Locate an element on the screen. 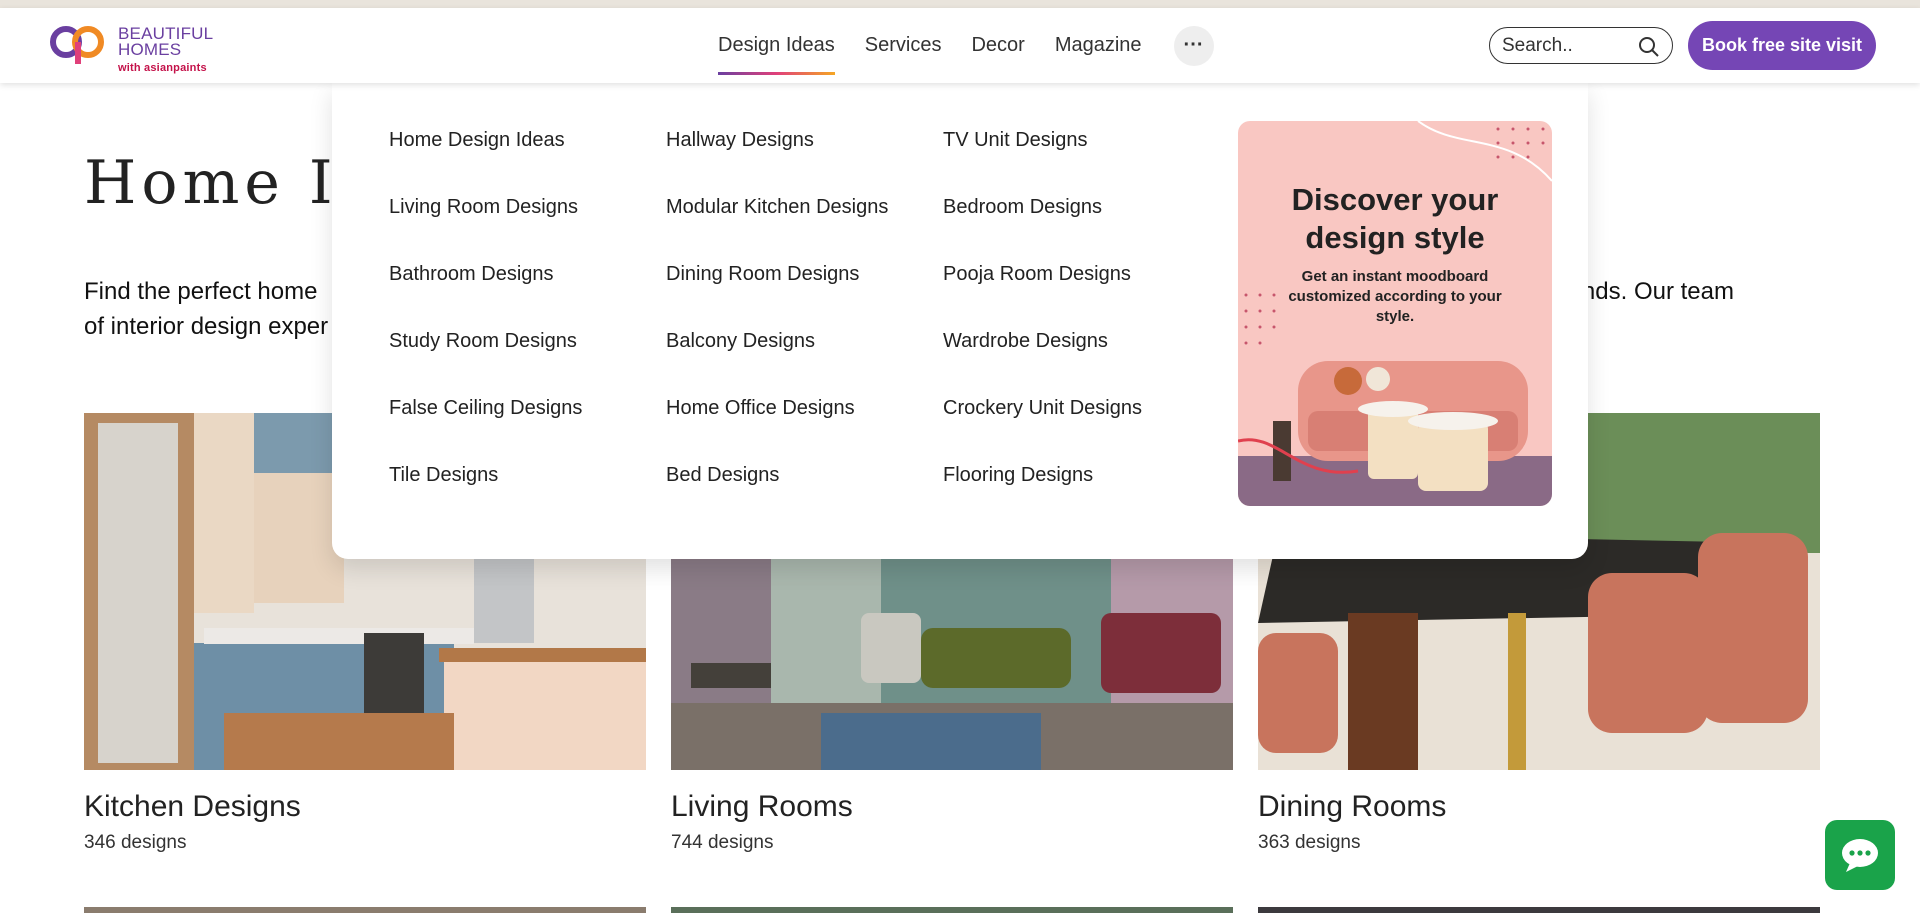  nav-decor: Decor is located at coordinates (997, 45).